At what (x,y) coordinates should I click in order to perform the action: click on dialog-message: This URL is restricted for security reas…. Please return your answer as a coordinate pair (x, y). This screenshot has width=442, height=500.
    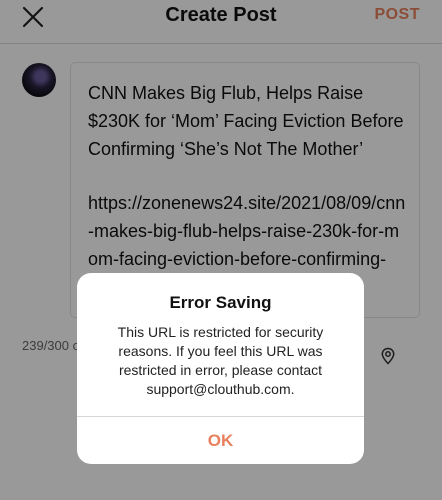
    Looking at the image, I should click on (220, 360).